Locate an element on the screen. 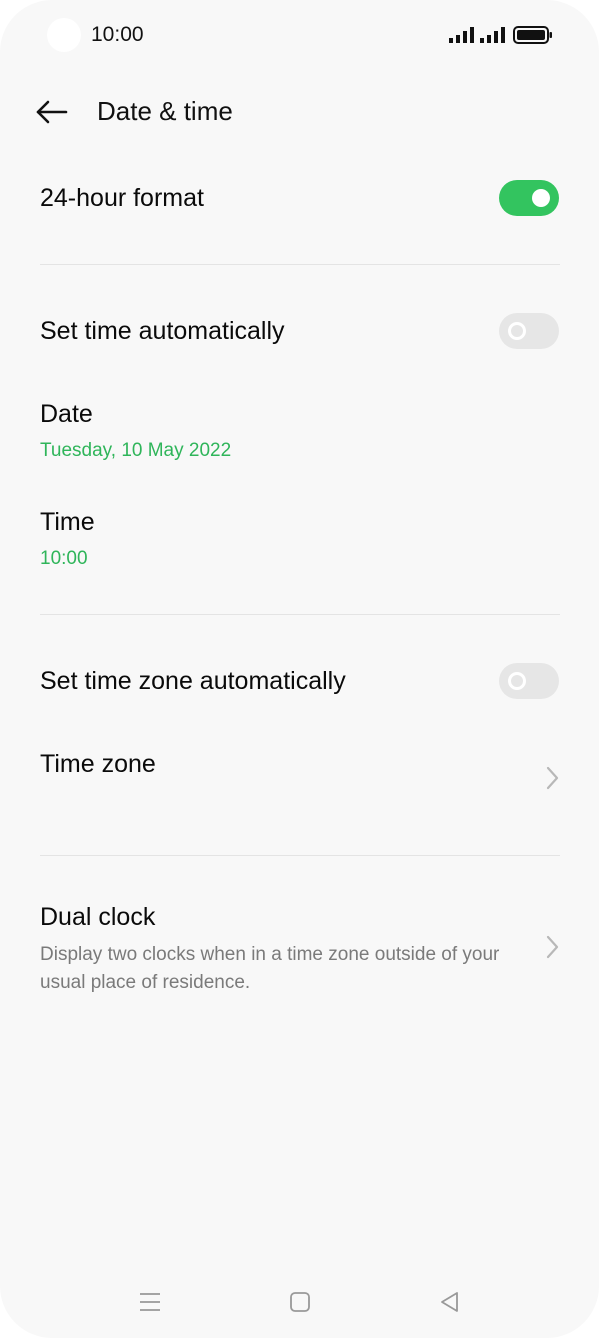 The width and height of the screenshot is (599, 1338). setting-label: Set time automatically is located at coordinates (162, 331).